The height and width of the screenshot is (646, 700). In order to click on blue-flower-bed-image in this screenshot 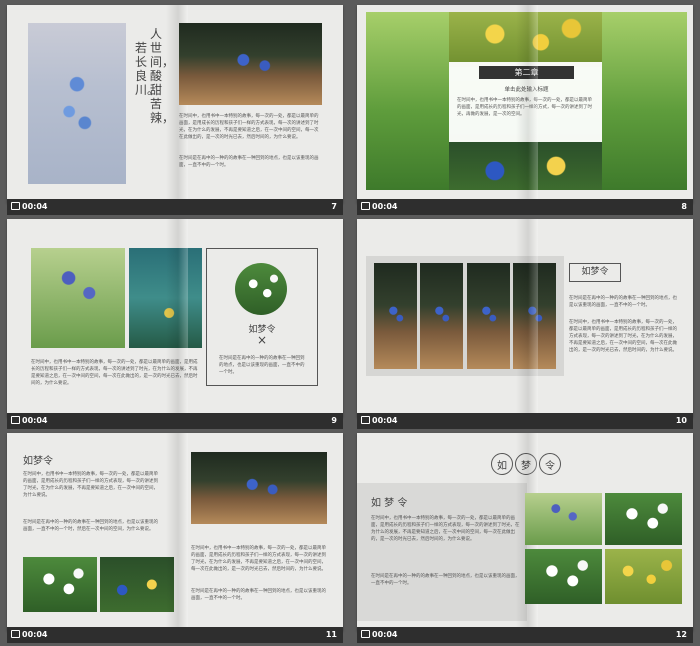, I will do `click(137, 584)`.